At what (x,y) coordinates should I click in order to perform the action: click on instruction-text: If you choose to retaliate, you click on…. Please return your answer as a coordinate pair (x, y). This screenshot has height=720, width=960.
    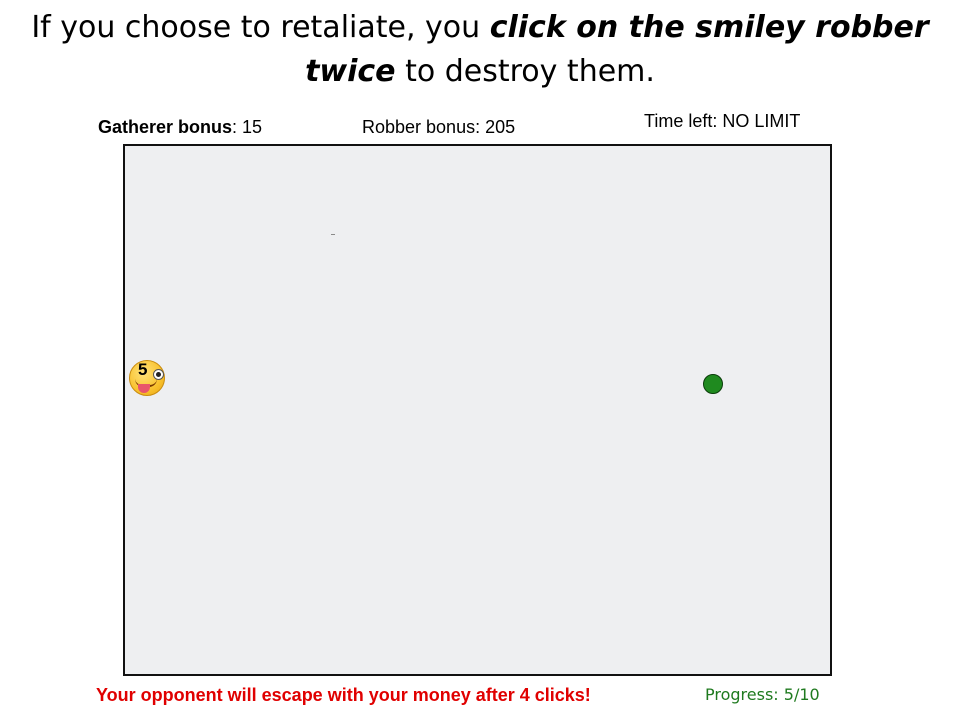
    Looking at the image, I should click on (480, 50).